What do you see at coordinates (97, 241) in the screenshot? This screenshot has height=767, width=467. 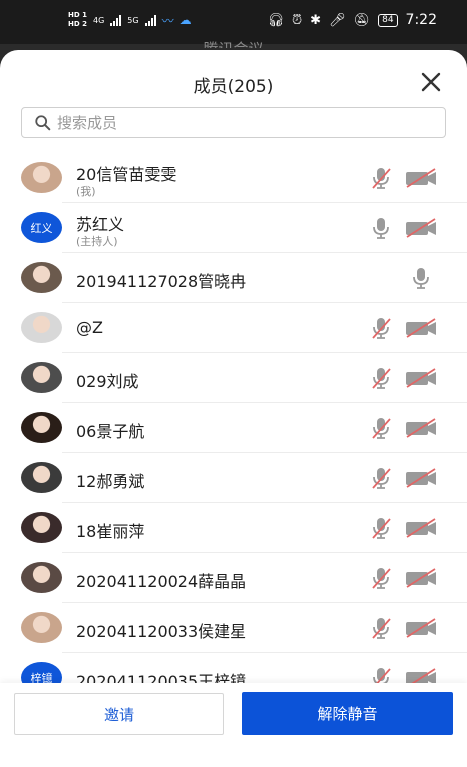 I see `member-role: (主持人)` at bounding box center [97, 241].